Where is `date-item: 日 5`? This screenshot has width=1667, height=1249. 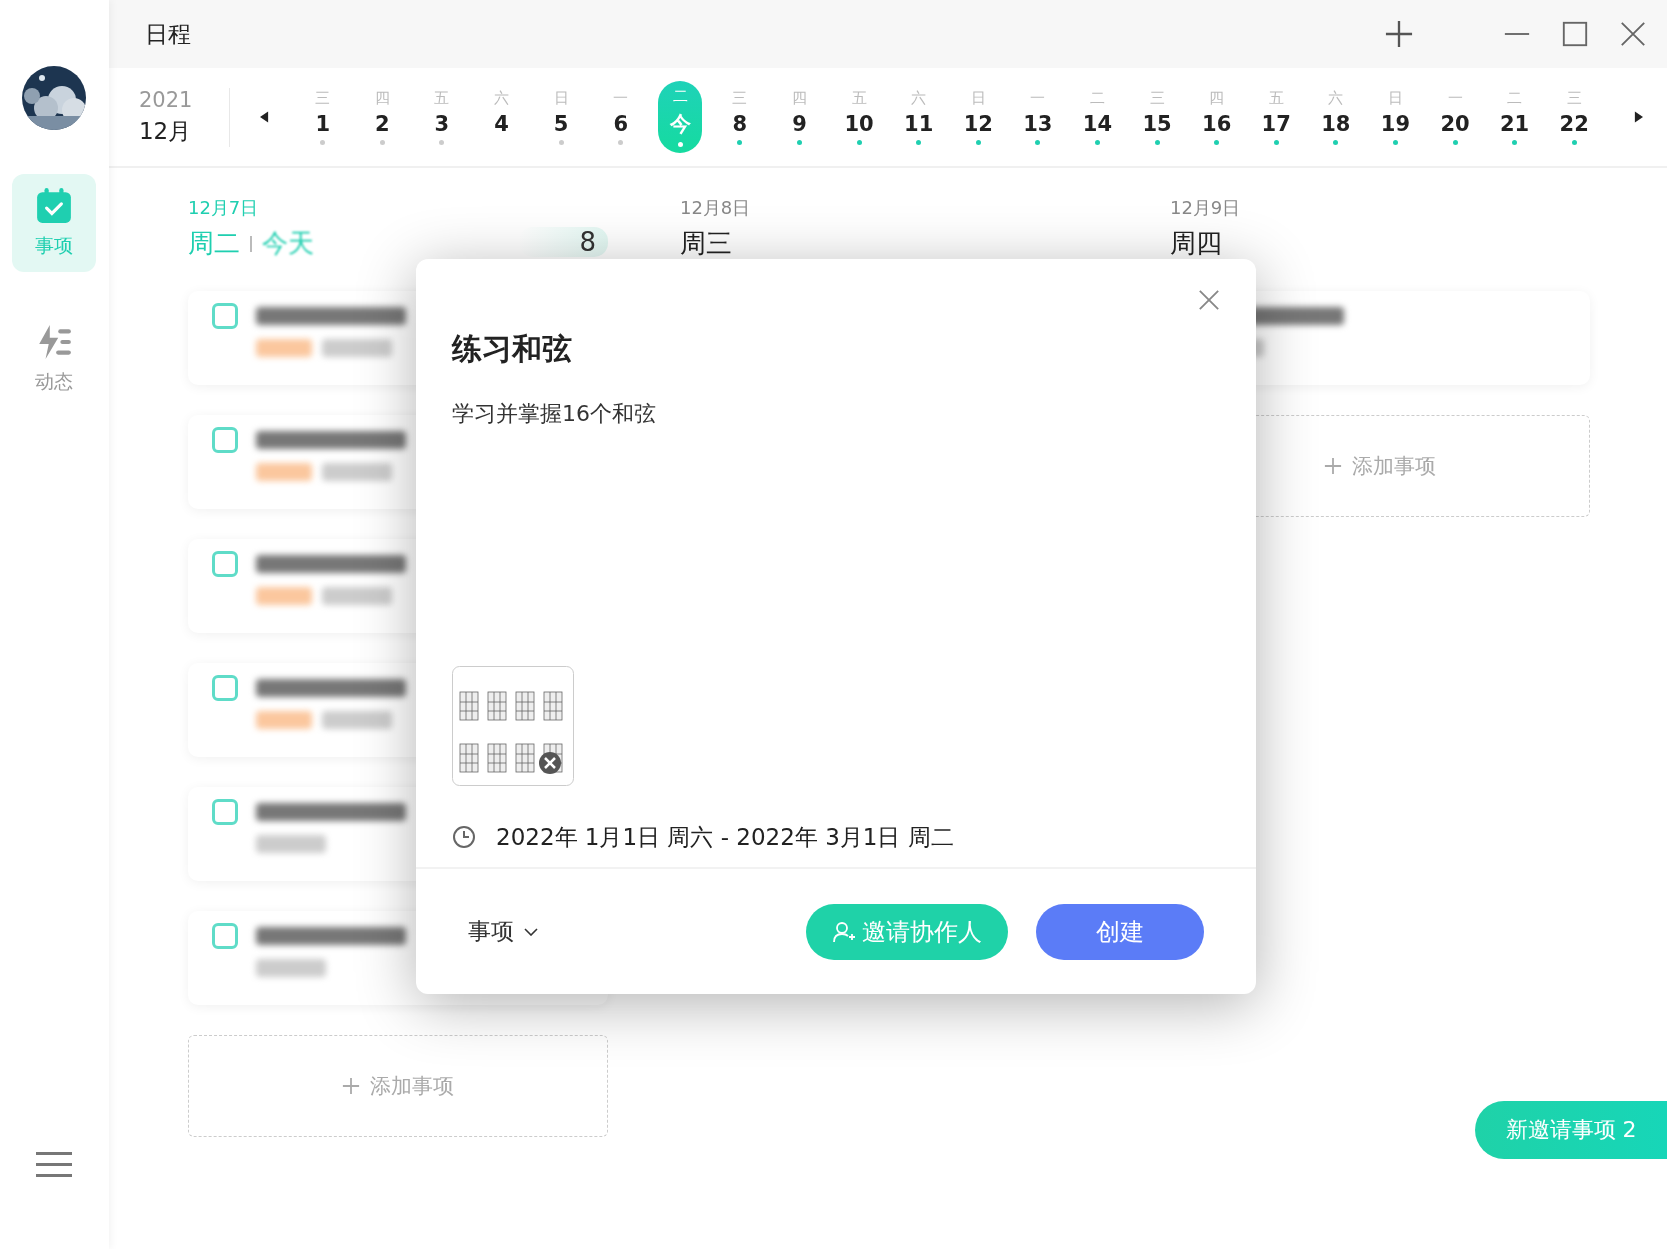
date-item: 日 5 is located at coordinates (561, 117).